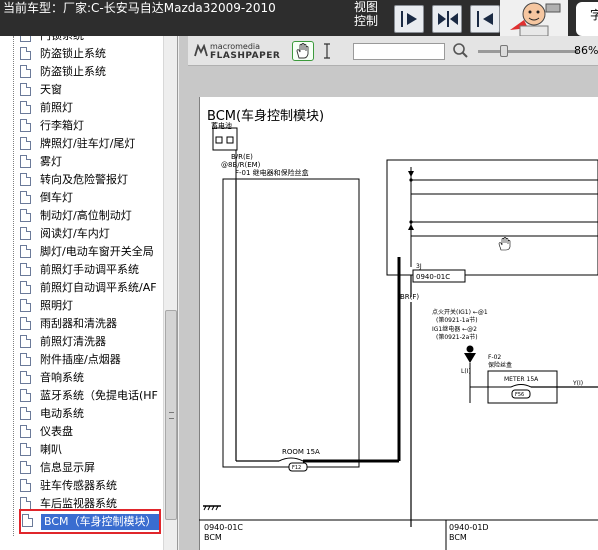 This screenshot has width=598, height=550. What do you see at coordinates (78, 323) in the screenshot?
I see `tree-item-label: 雨刮器和清洗器` at bounding box center [78, 323].